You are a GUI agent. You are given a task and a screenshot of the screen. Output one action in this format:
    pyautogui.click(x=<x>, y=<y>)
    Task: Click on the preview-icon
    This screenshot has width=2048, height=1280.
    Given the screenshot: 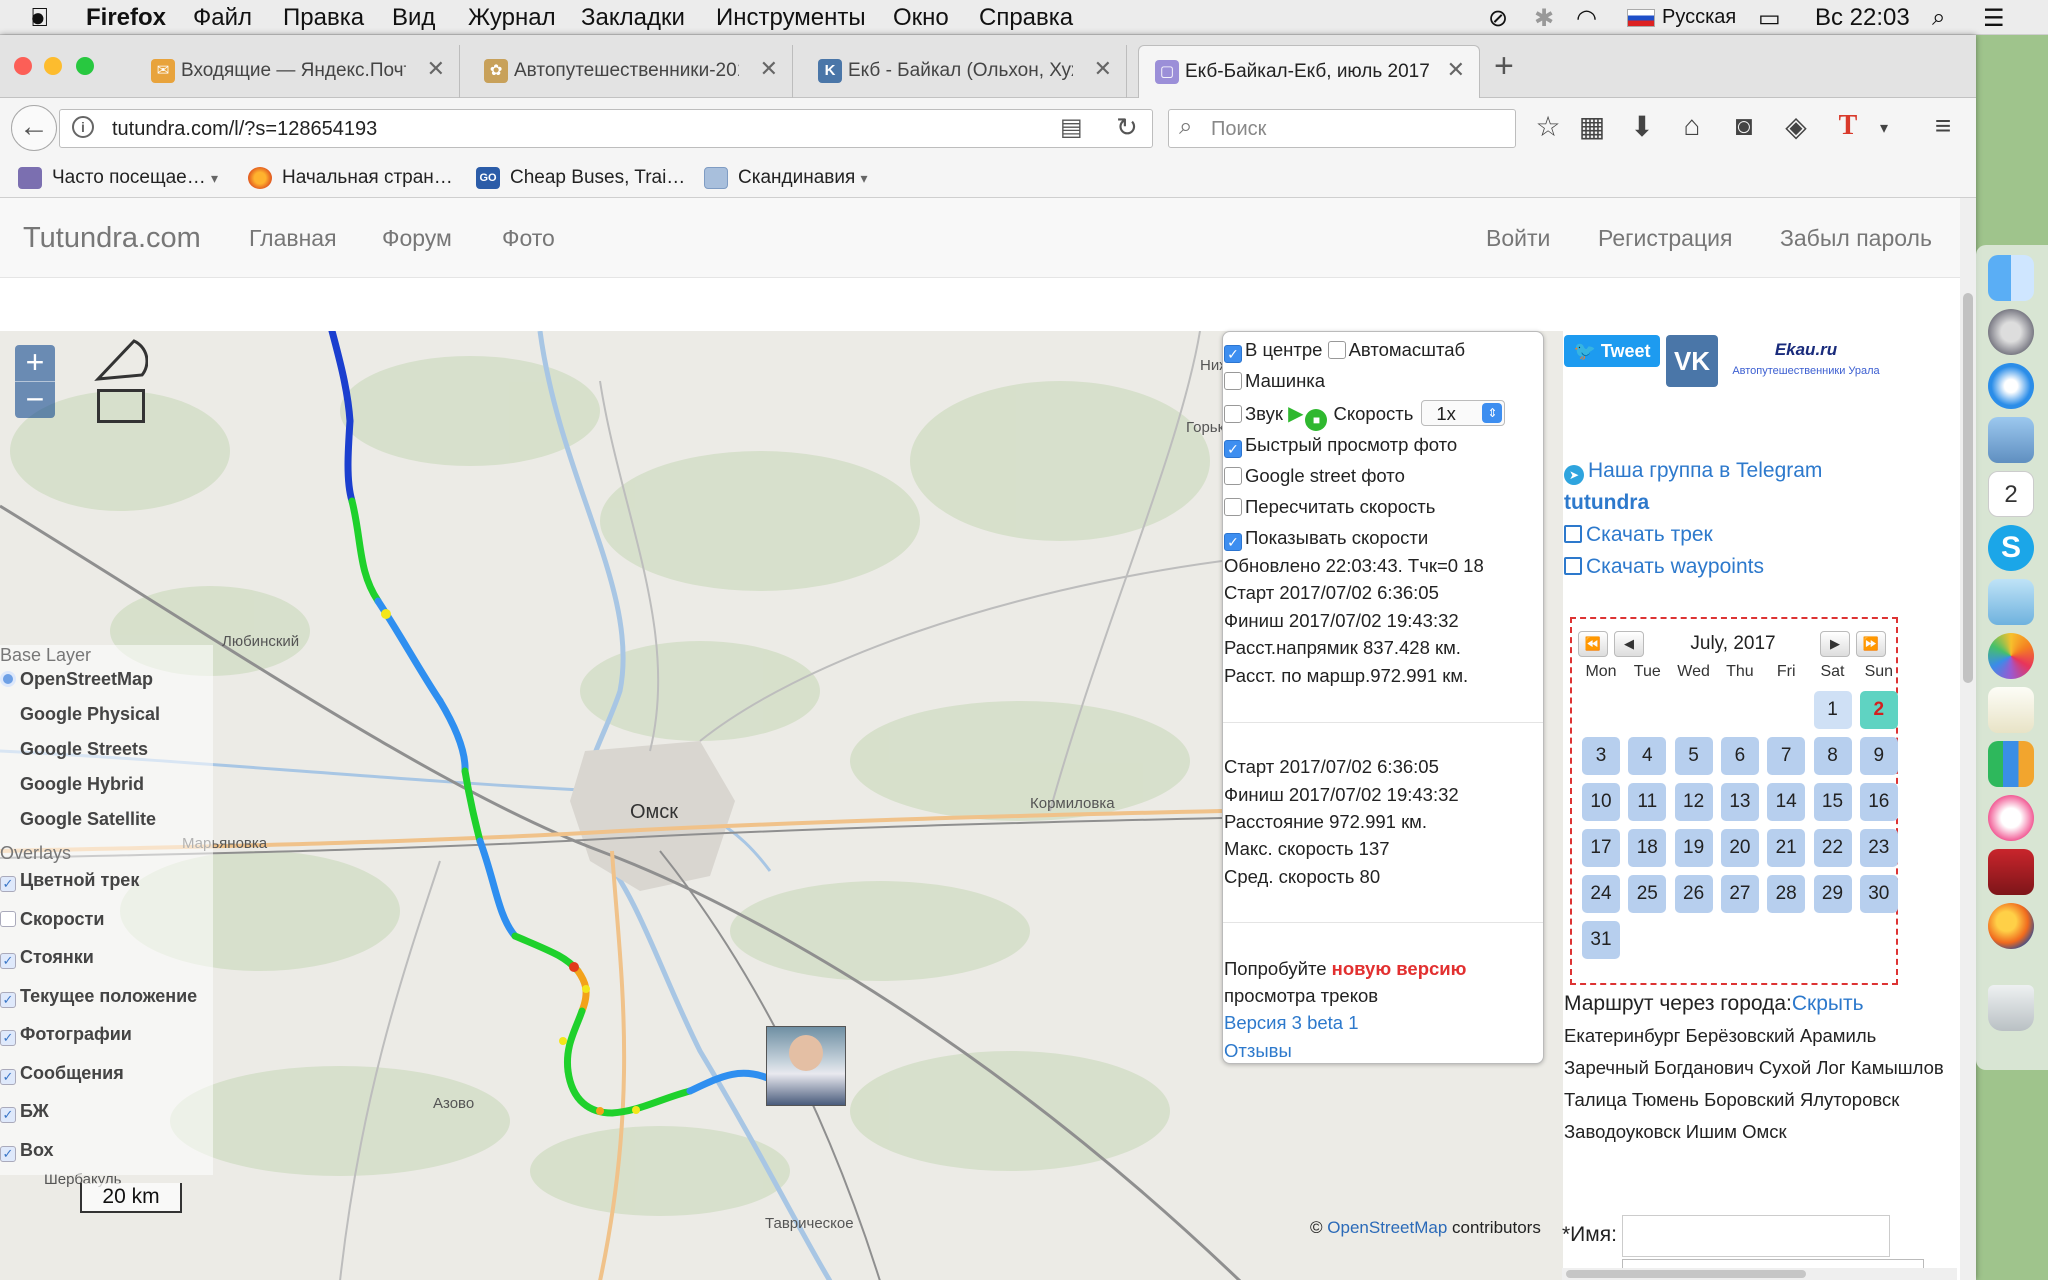 What is the action you would take?
    pyautogui.click(x=2011, y=602)
    